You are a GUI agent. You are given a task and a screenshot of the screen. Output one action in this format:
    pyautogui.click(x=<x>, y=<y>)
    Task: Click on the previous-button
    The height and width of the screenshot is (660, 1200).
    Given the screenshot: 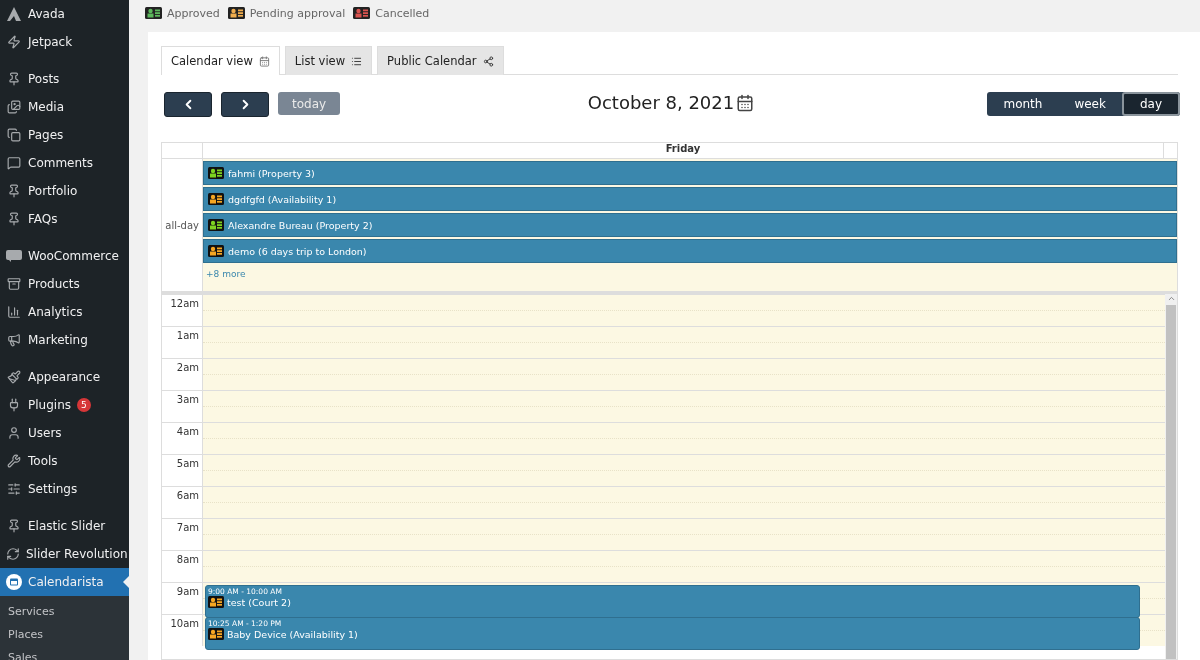 What is the action you would take?
    pyautogui.click(x=188, y=104)
    